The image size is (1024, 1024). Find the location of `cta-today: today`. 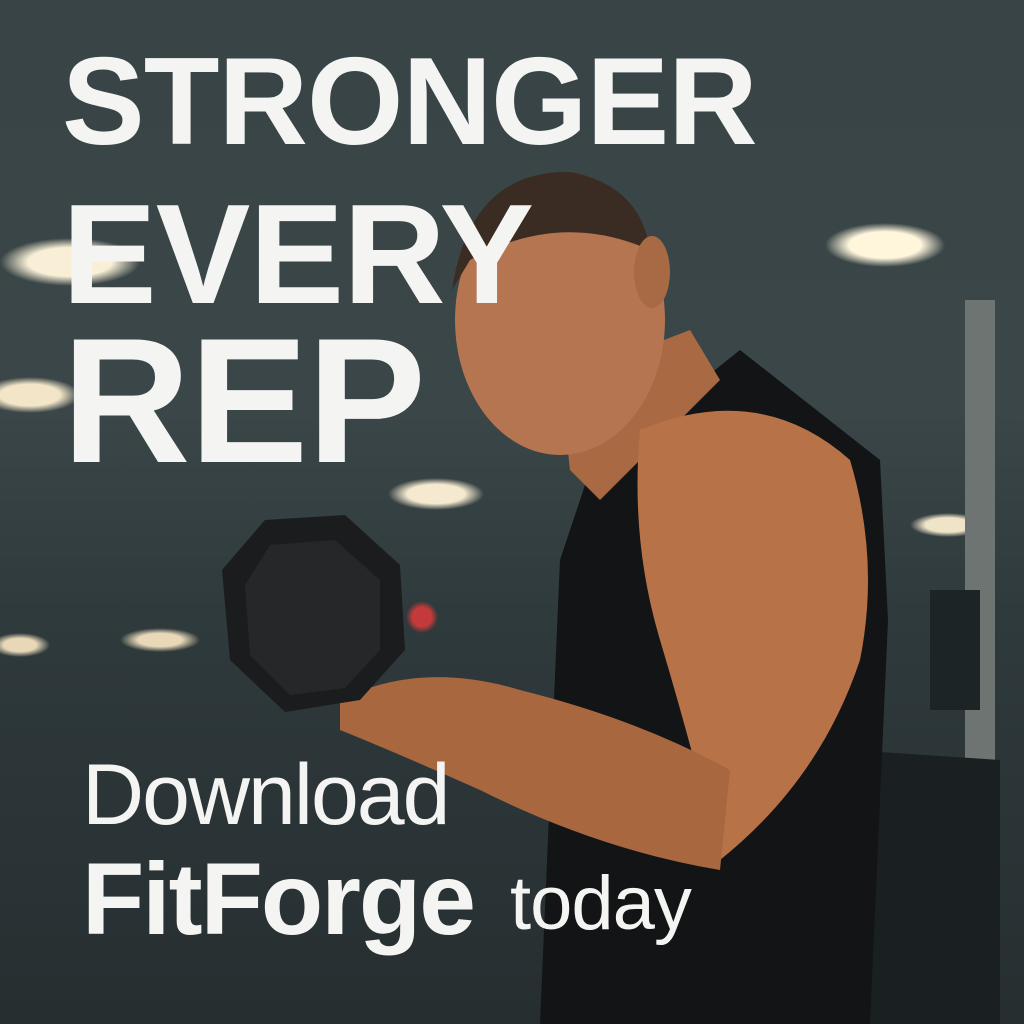

cta-today: today is located at coordinates (601, 903).